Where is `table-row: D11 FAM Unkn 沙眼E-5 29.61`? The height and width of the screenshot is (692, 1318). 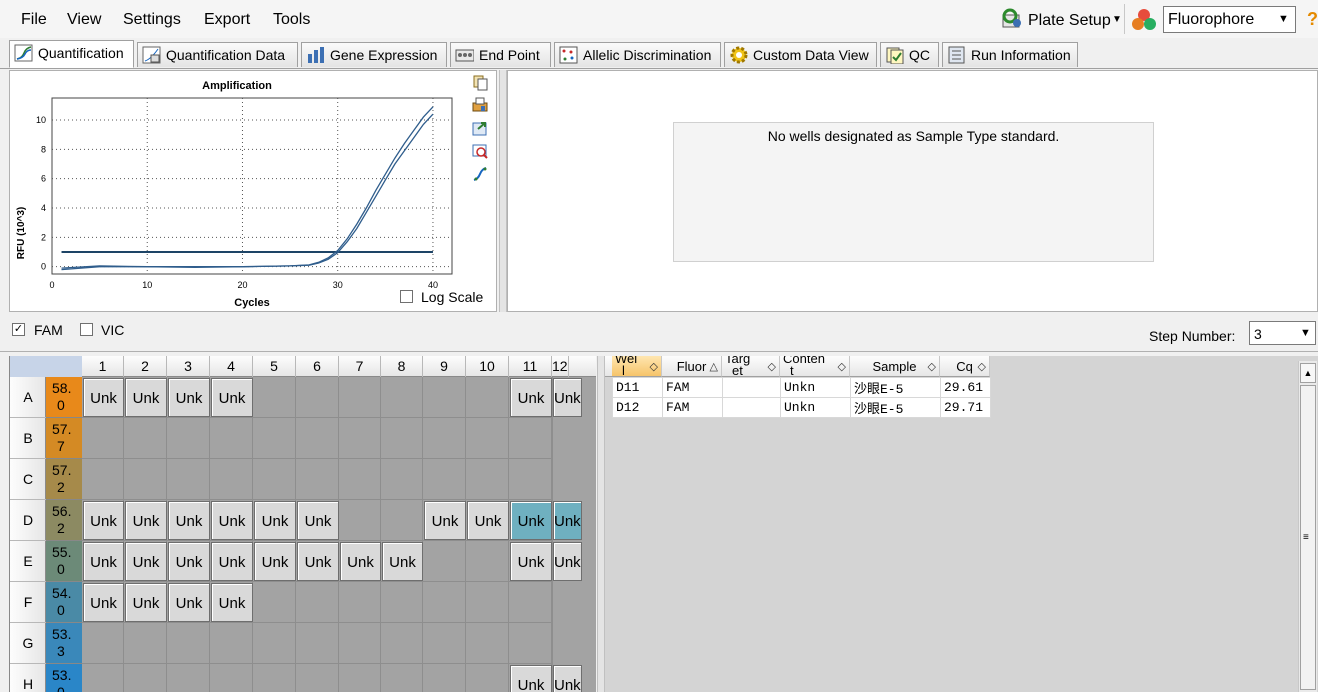
table-row: D11 FAM Unkn 沙眼E-5 29.61 is located at coordinates (801, 387).